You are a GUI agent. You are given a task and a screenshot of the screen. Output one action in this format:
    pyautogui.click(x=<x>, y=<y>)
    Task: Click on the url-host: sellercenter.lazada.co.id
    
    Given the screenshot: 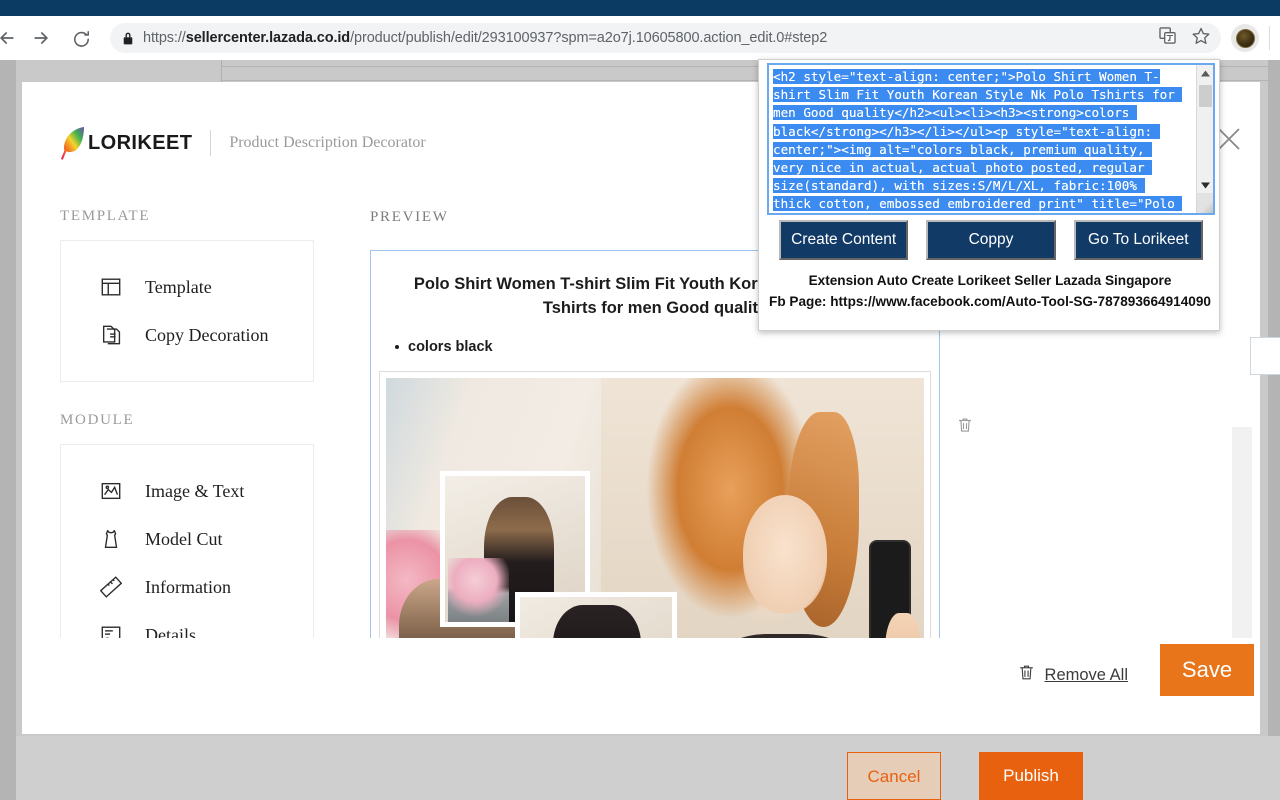 What is the action you would take?
    pyautogui.click(x=268, y=38)
    